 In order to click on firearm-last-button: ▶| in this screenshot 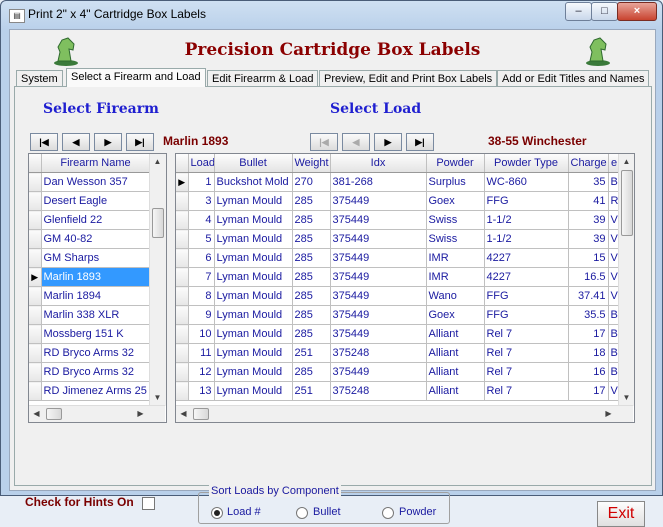, I will do `click(140, 142)`.